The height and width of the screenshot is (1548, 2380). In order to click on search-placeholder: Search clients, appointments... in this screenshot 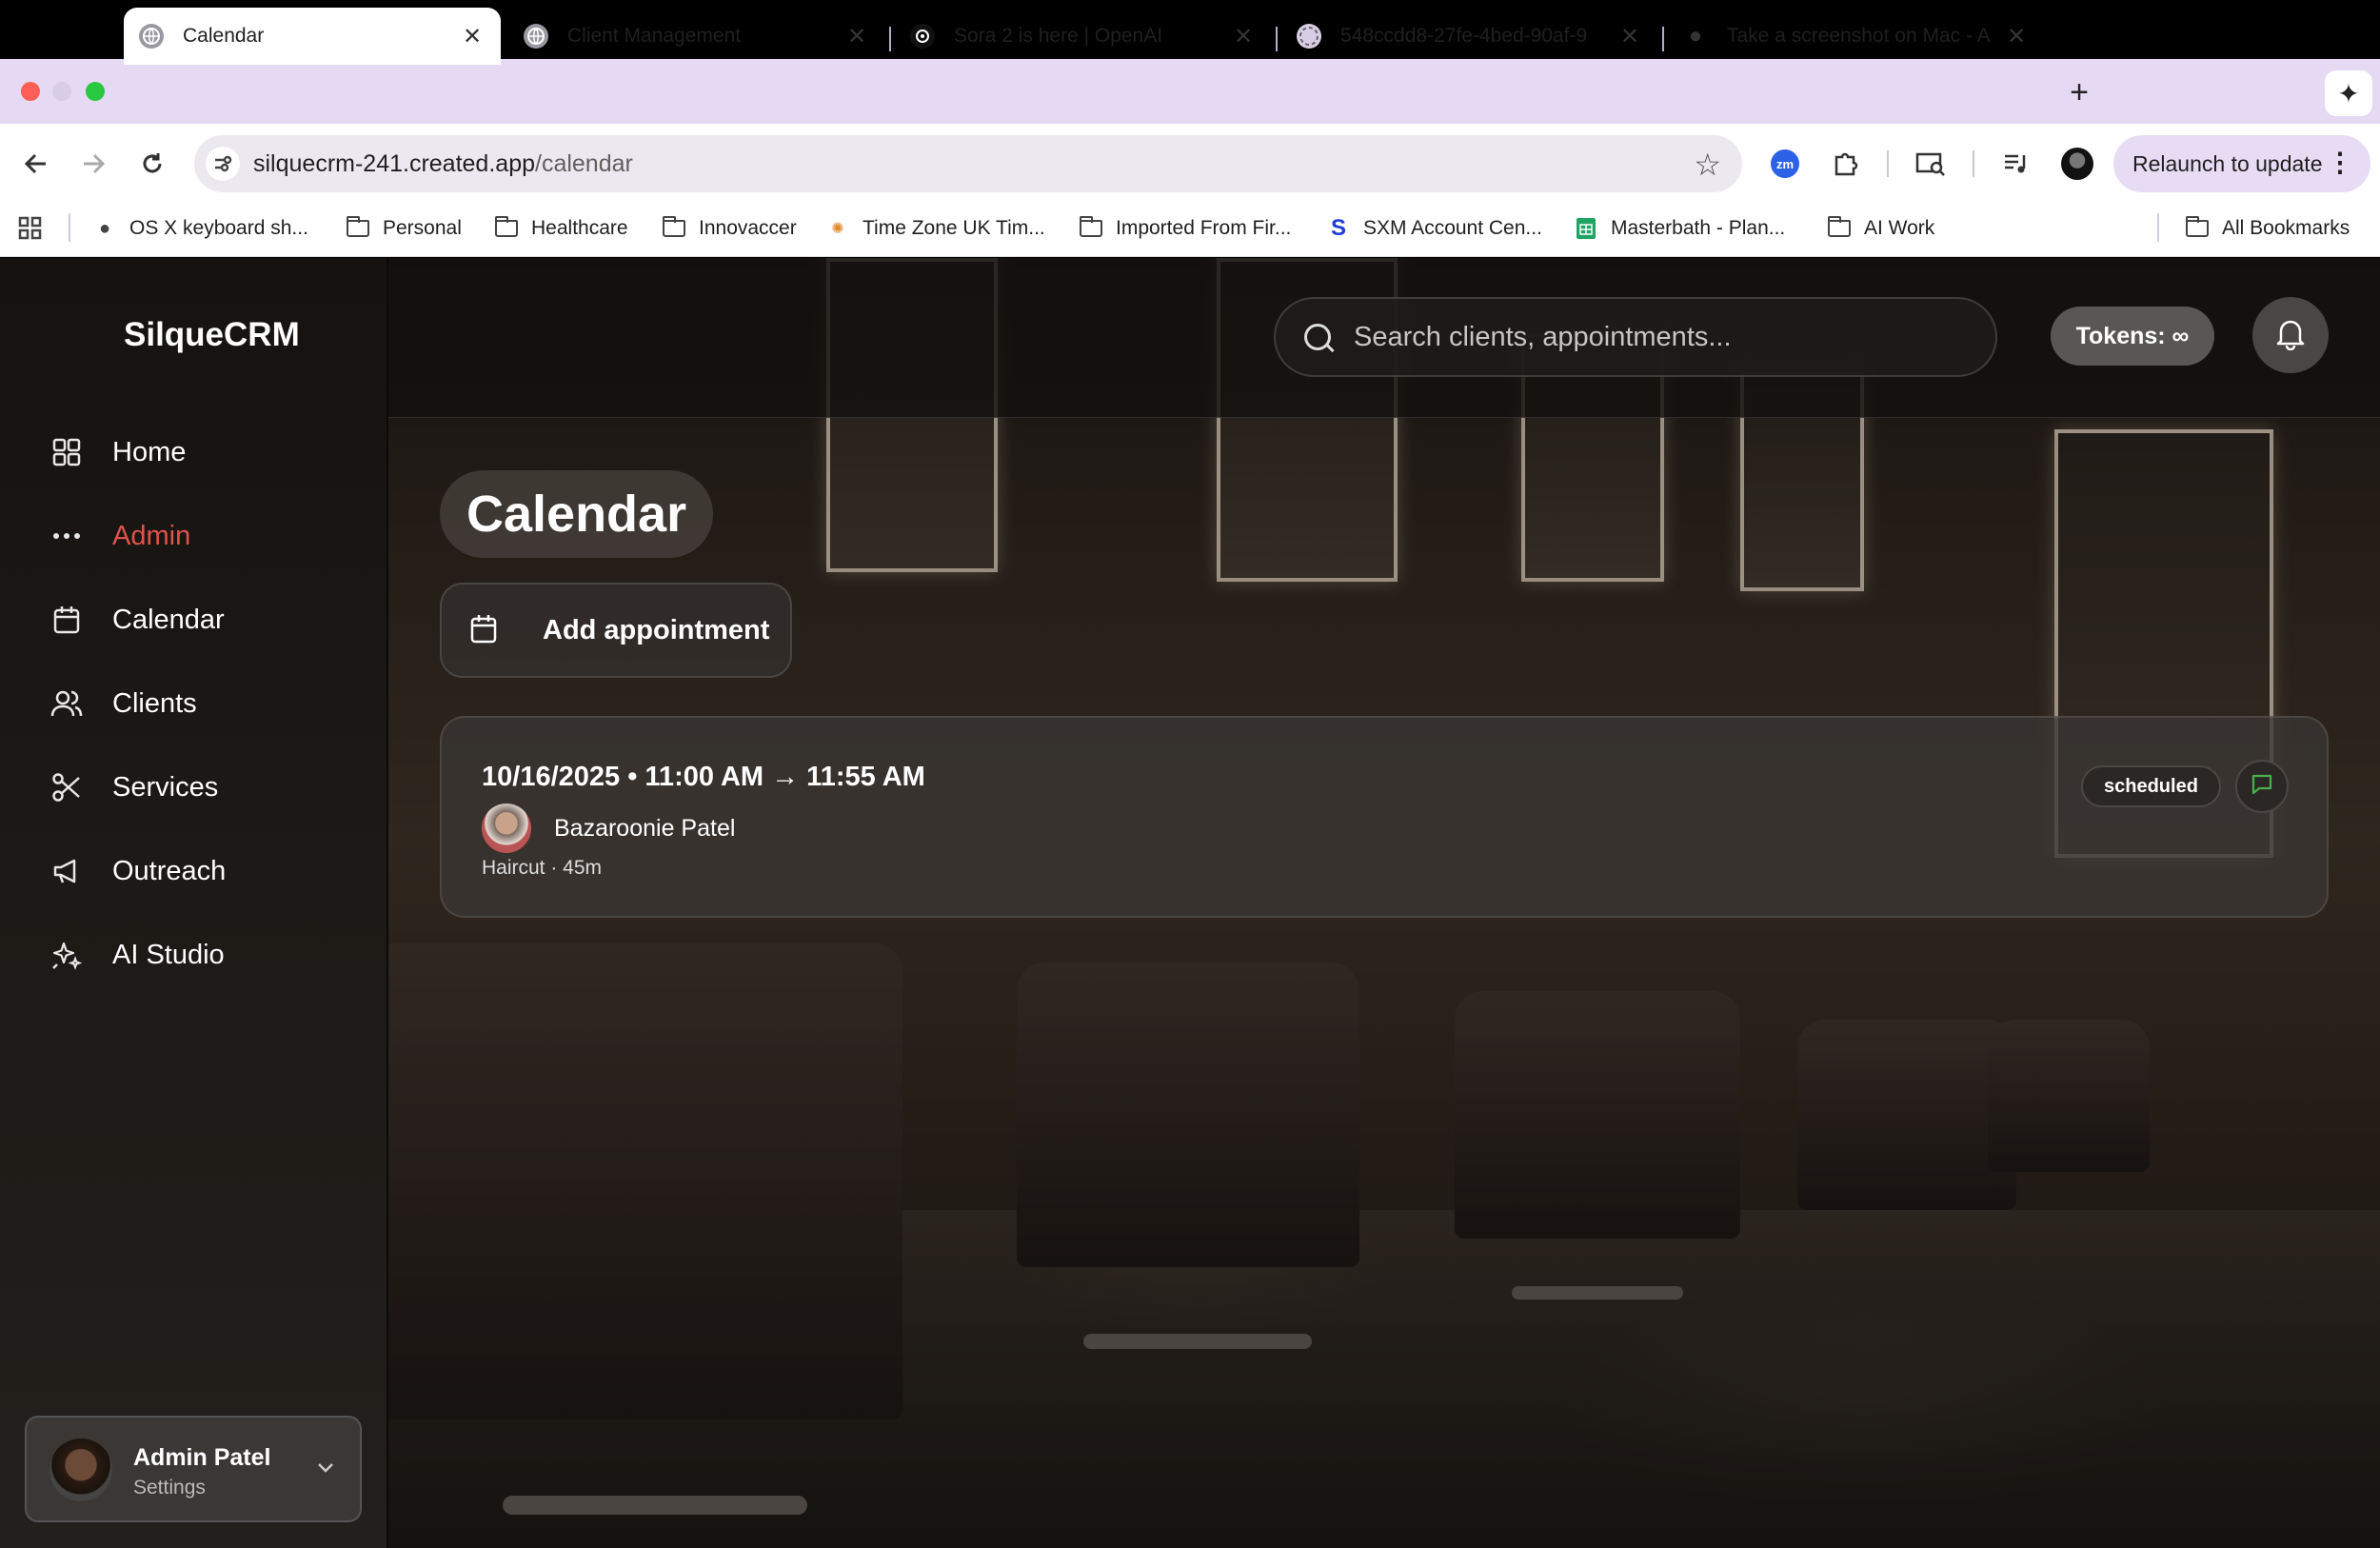, I will do `click(1543, 337)`.